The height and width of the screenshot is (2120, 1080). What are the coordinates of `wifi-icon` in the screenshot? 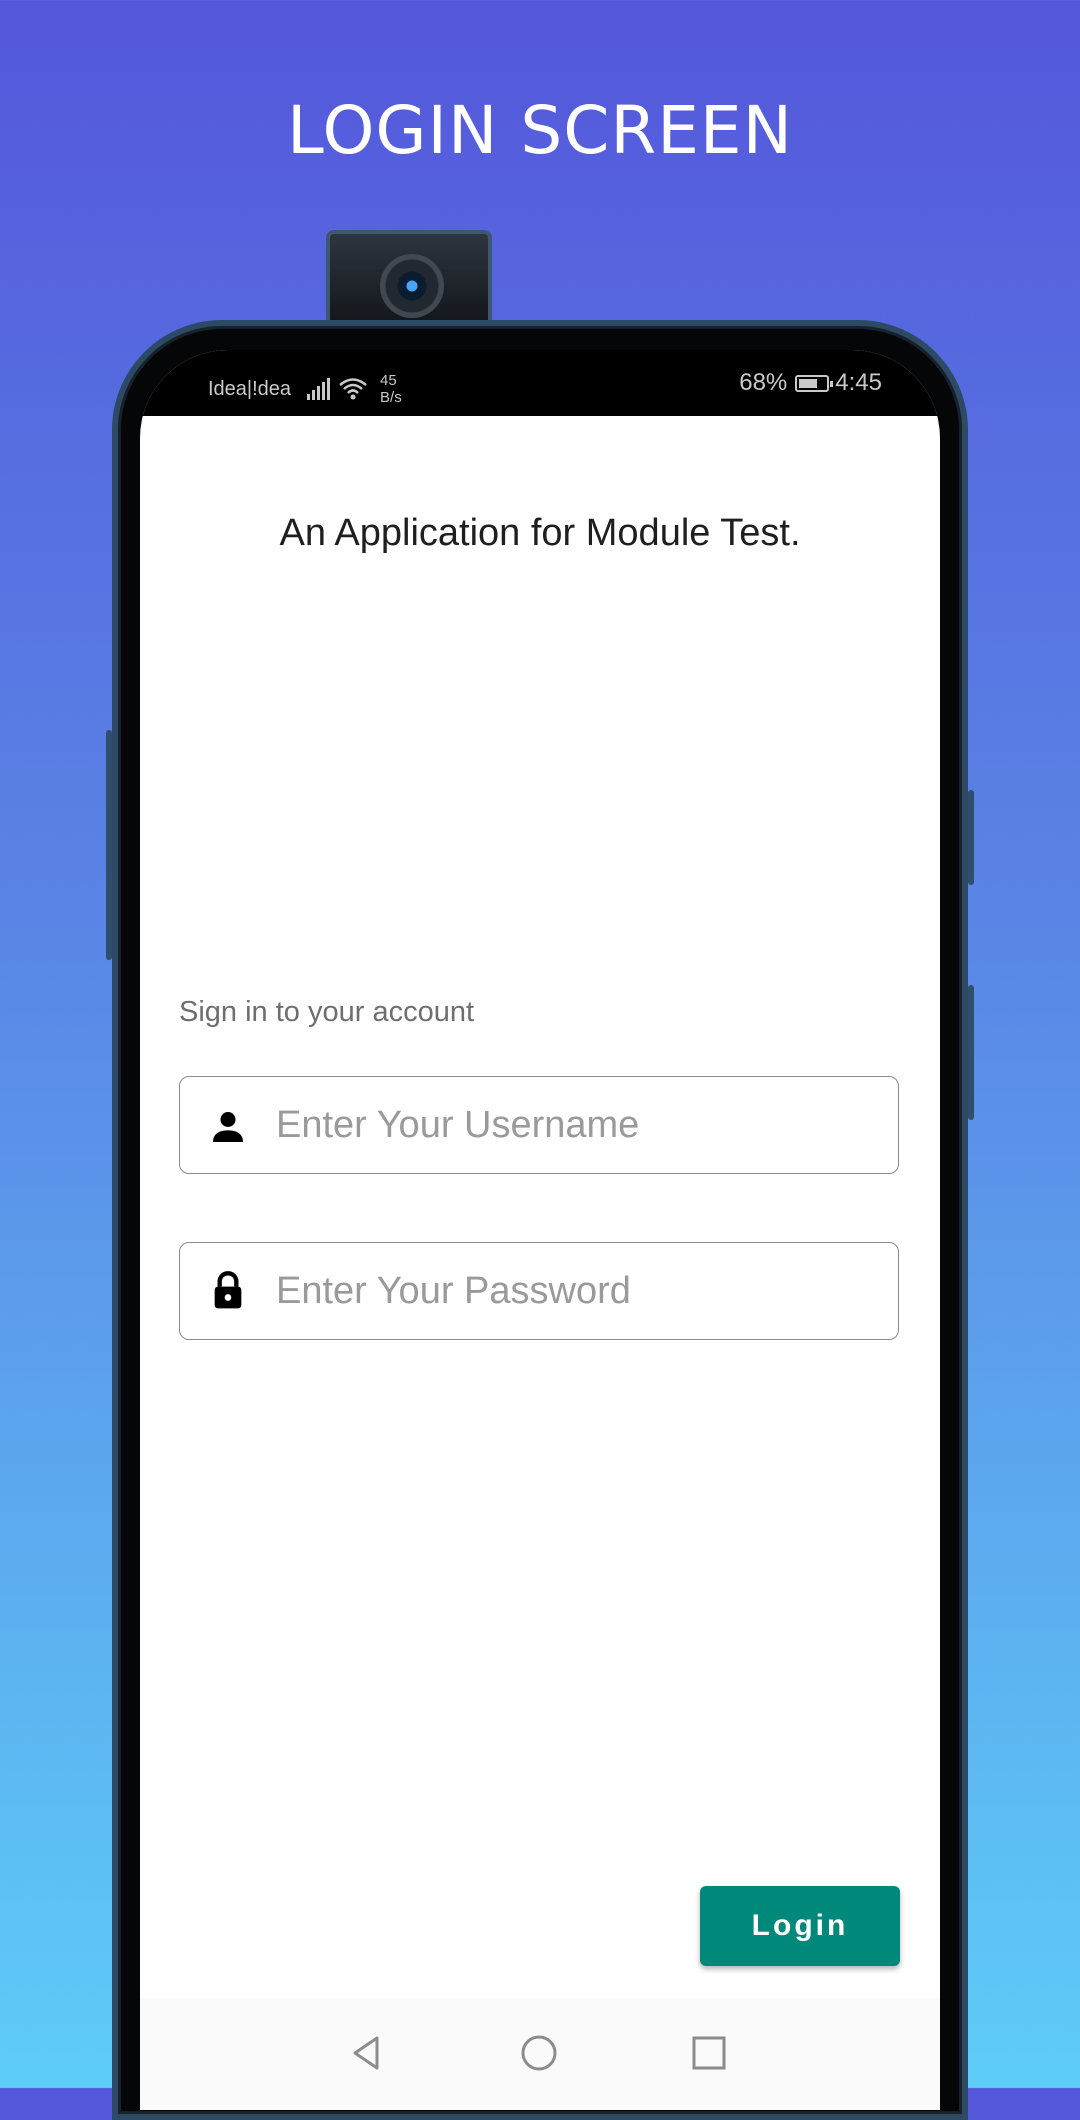 It's located at (353, 389).